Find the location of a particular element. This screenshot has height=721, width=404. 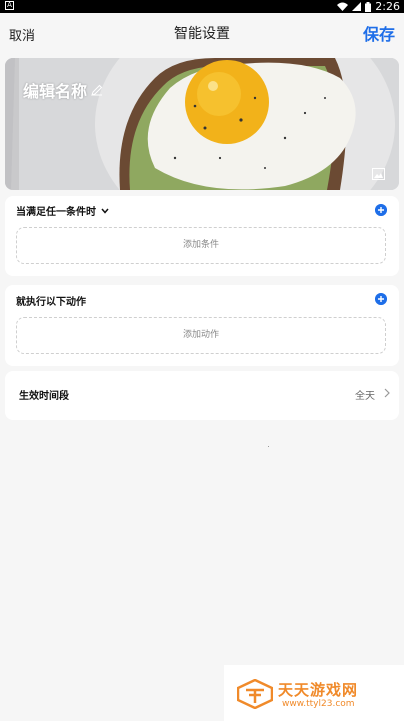

pencil-icon is located at coordinates (97, 90).